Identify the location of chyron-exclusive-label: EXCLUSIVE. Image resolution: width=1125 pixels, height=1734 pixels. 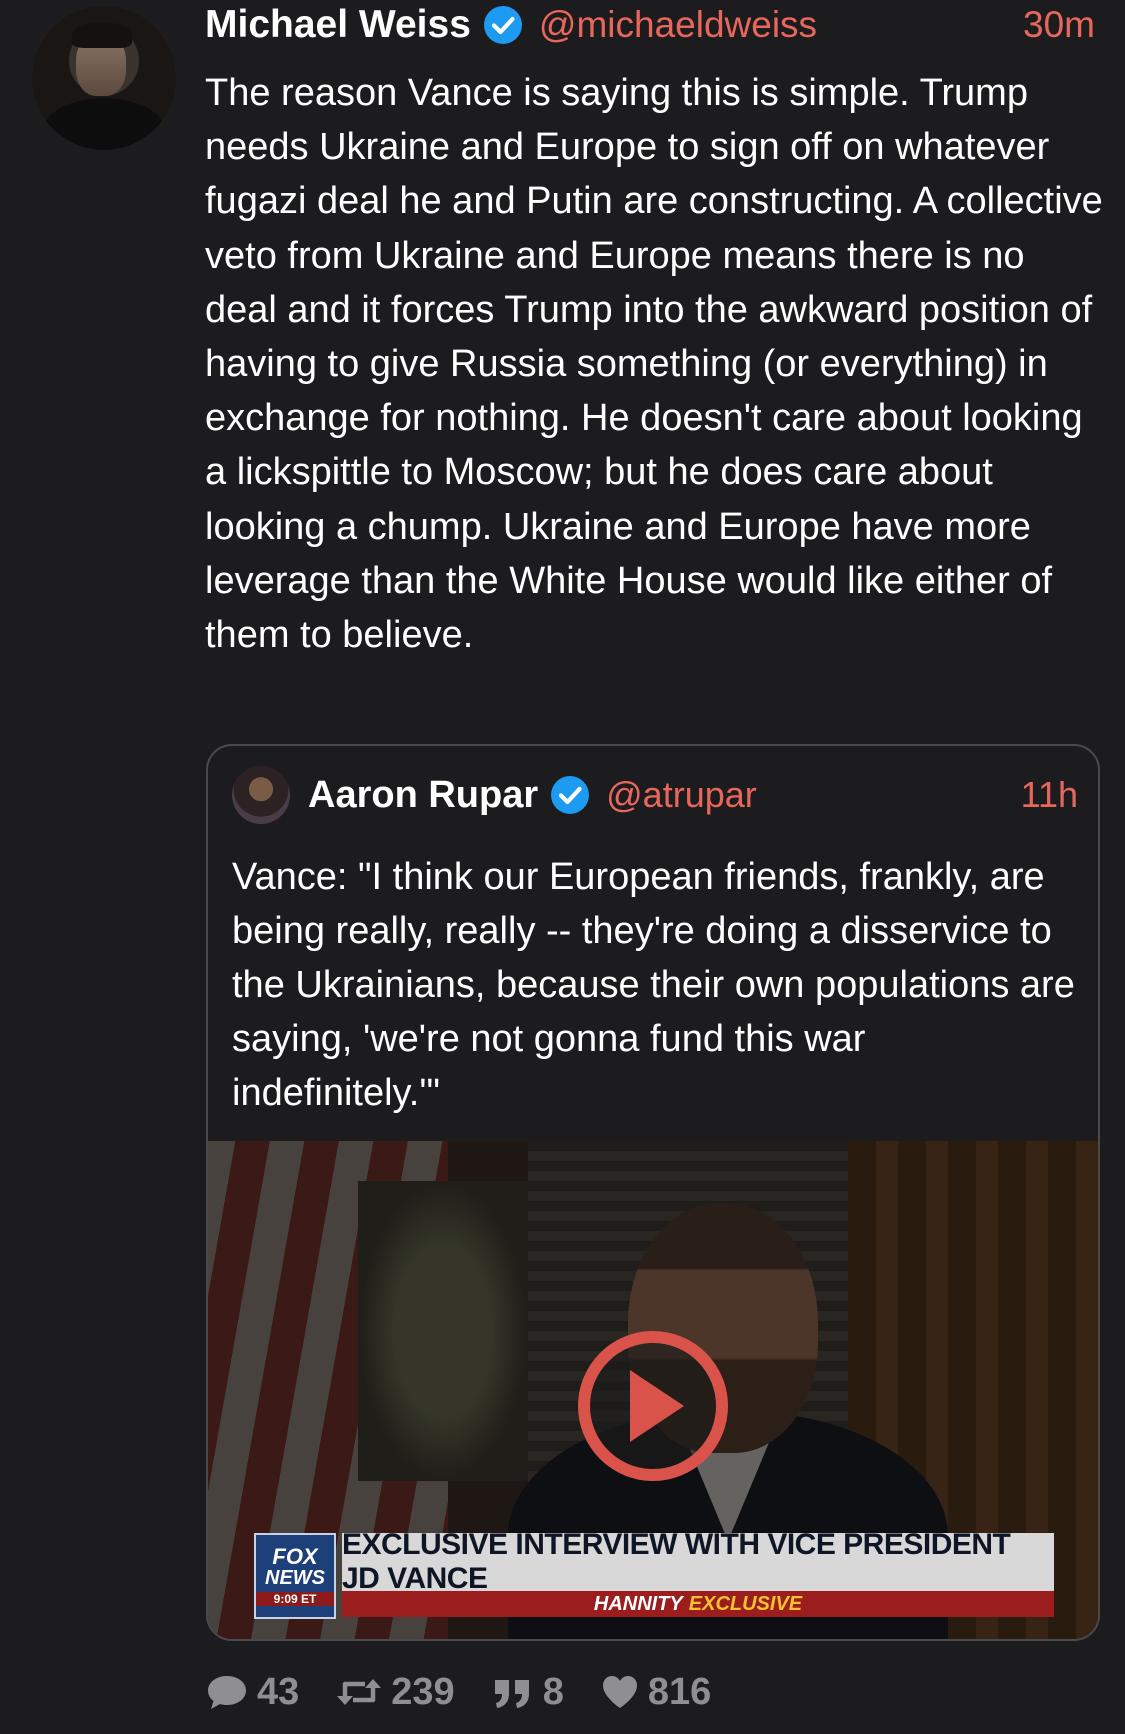
(745, 1603).